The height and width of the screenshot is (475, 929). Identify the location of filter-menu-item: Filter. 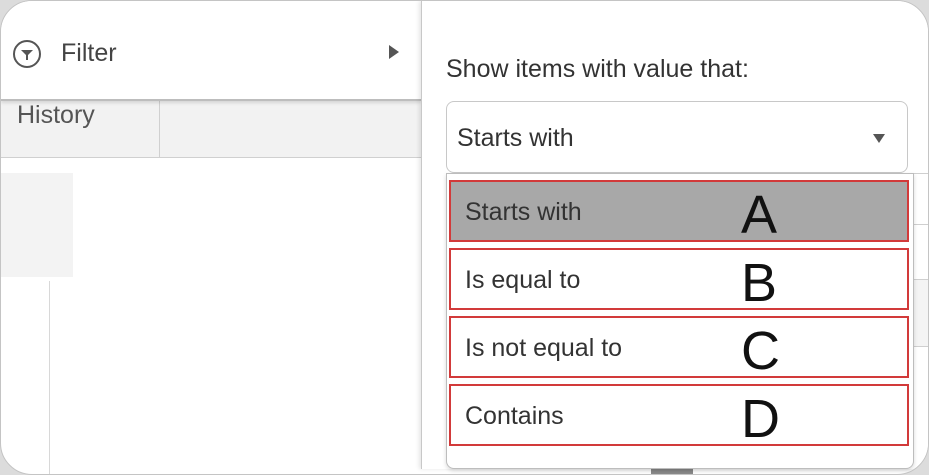
(65, 53).